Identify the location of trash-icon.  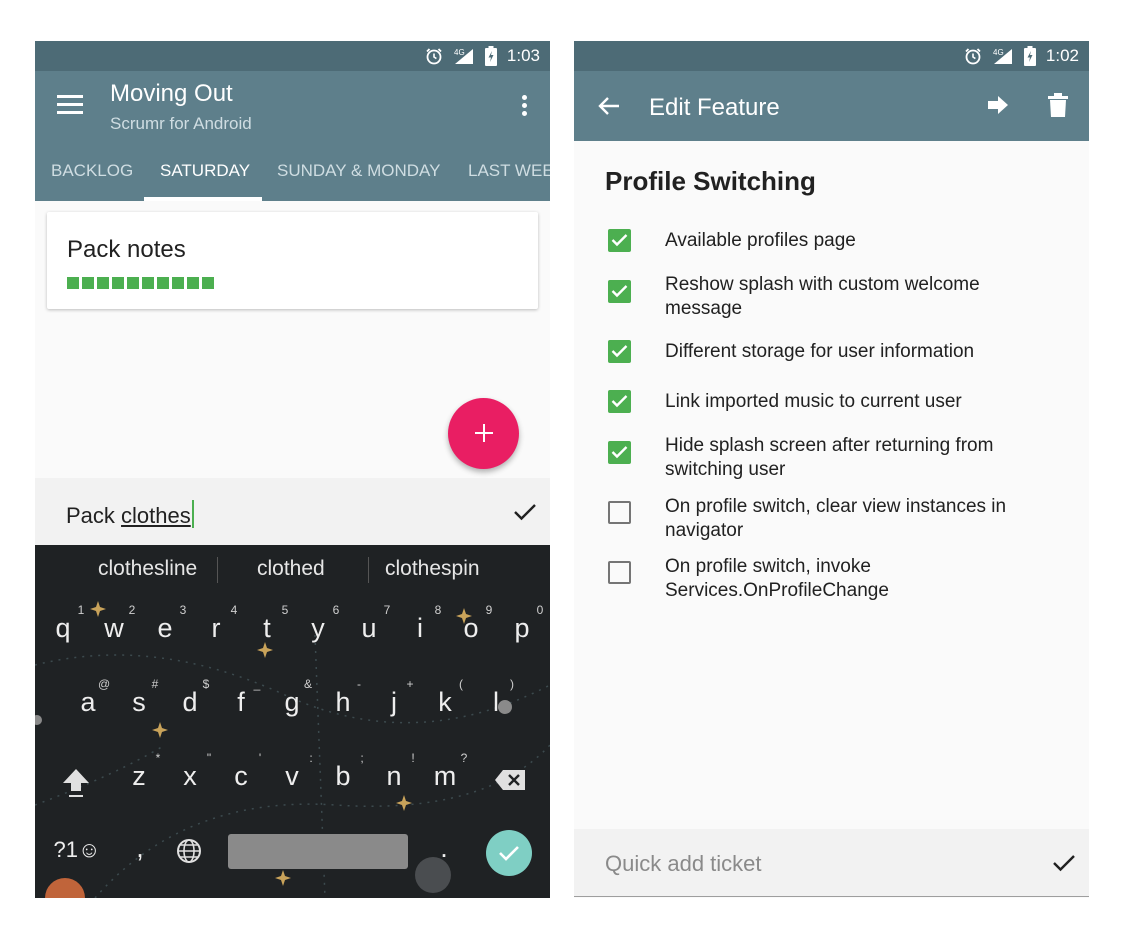
(1058, 105).